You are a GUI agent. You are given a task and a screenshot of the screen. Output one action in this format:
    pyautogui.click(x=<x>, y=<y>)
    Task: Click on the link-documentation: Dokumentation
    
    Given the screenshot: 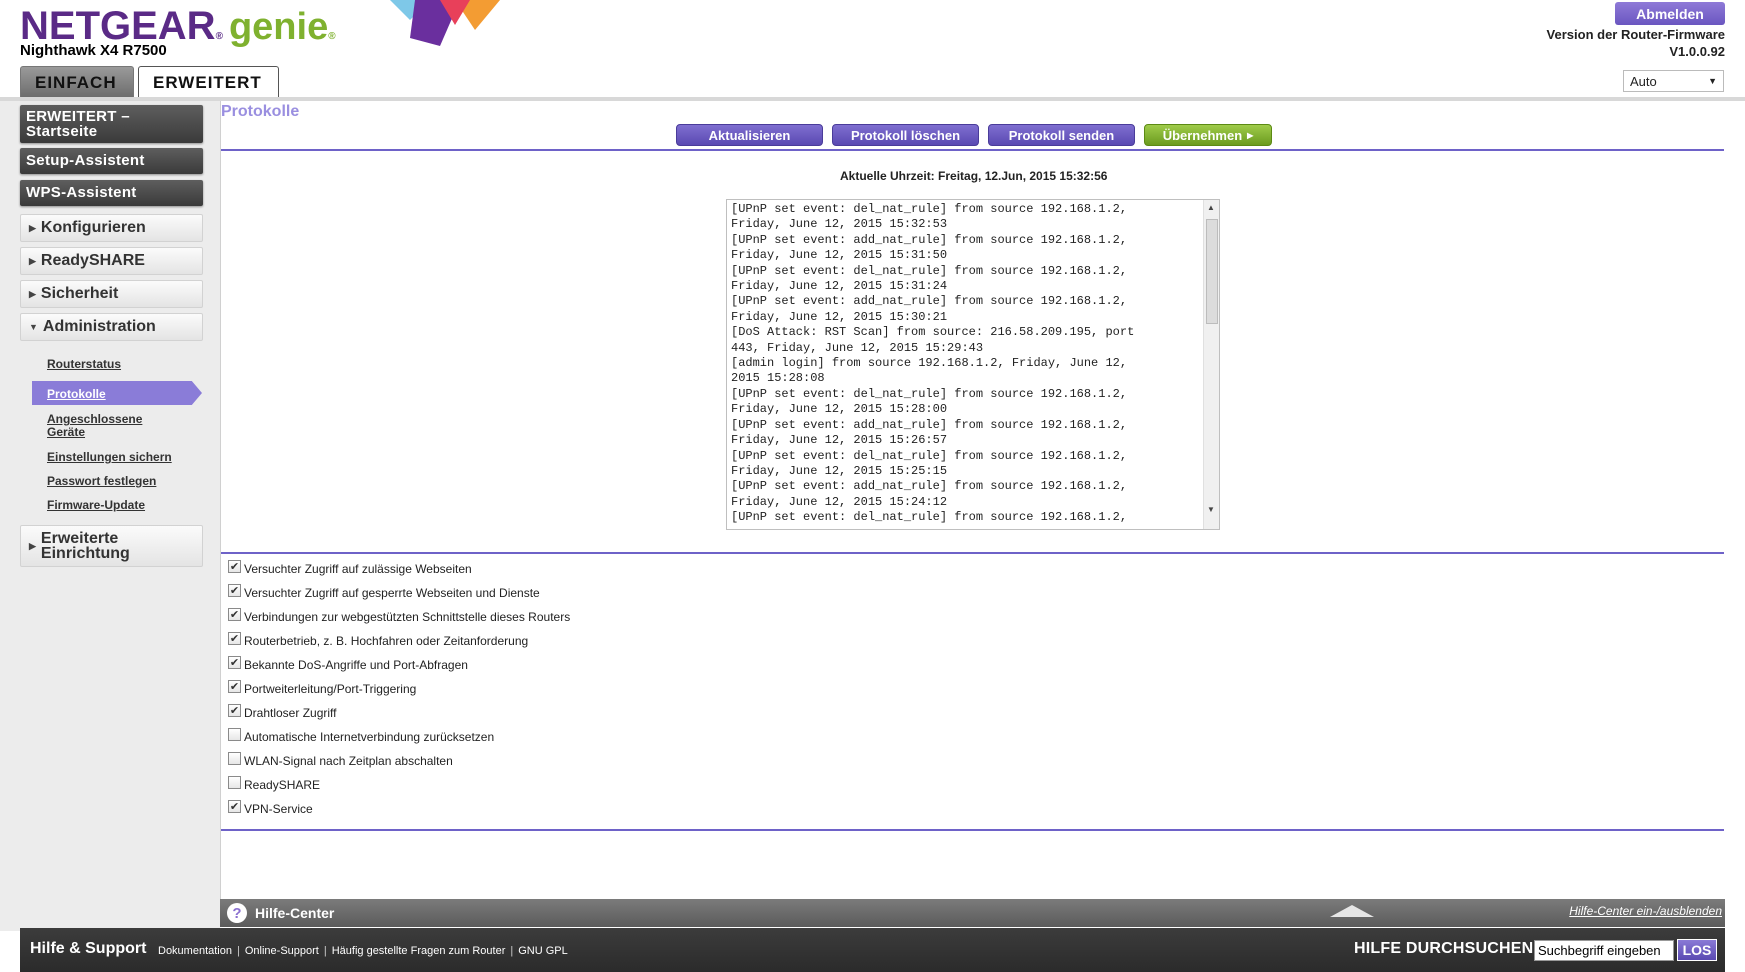 What is the action you would take?
    pyautogui.click(x=195, y=951)
    